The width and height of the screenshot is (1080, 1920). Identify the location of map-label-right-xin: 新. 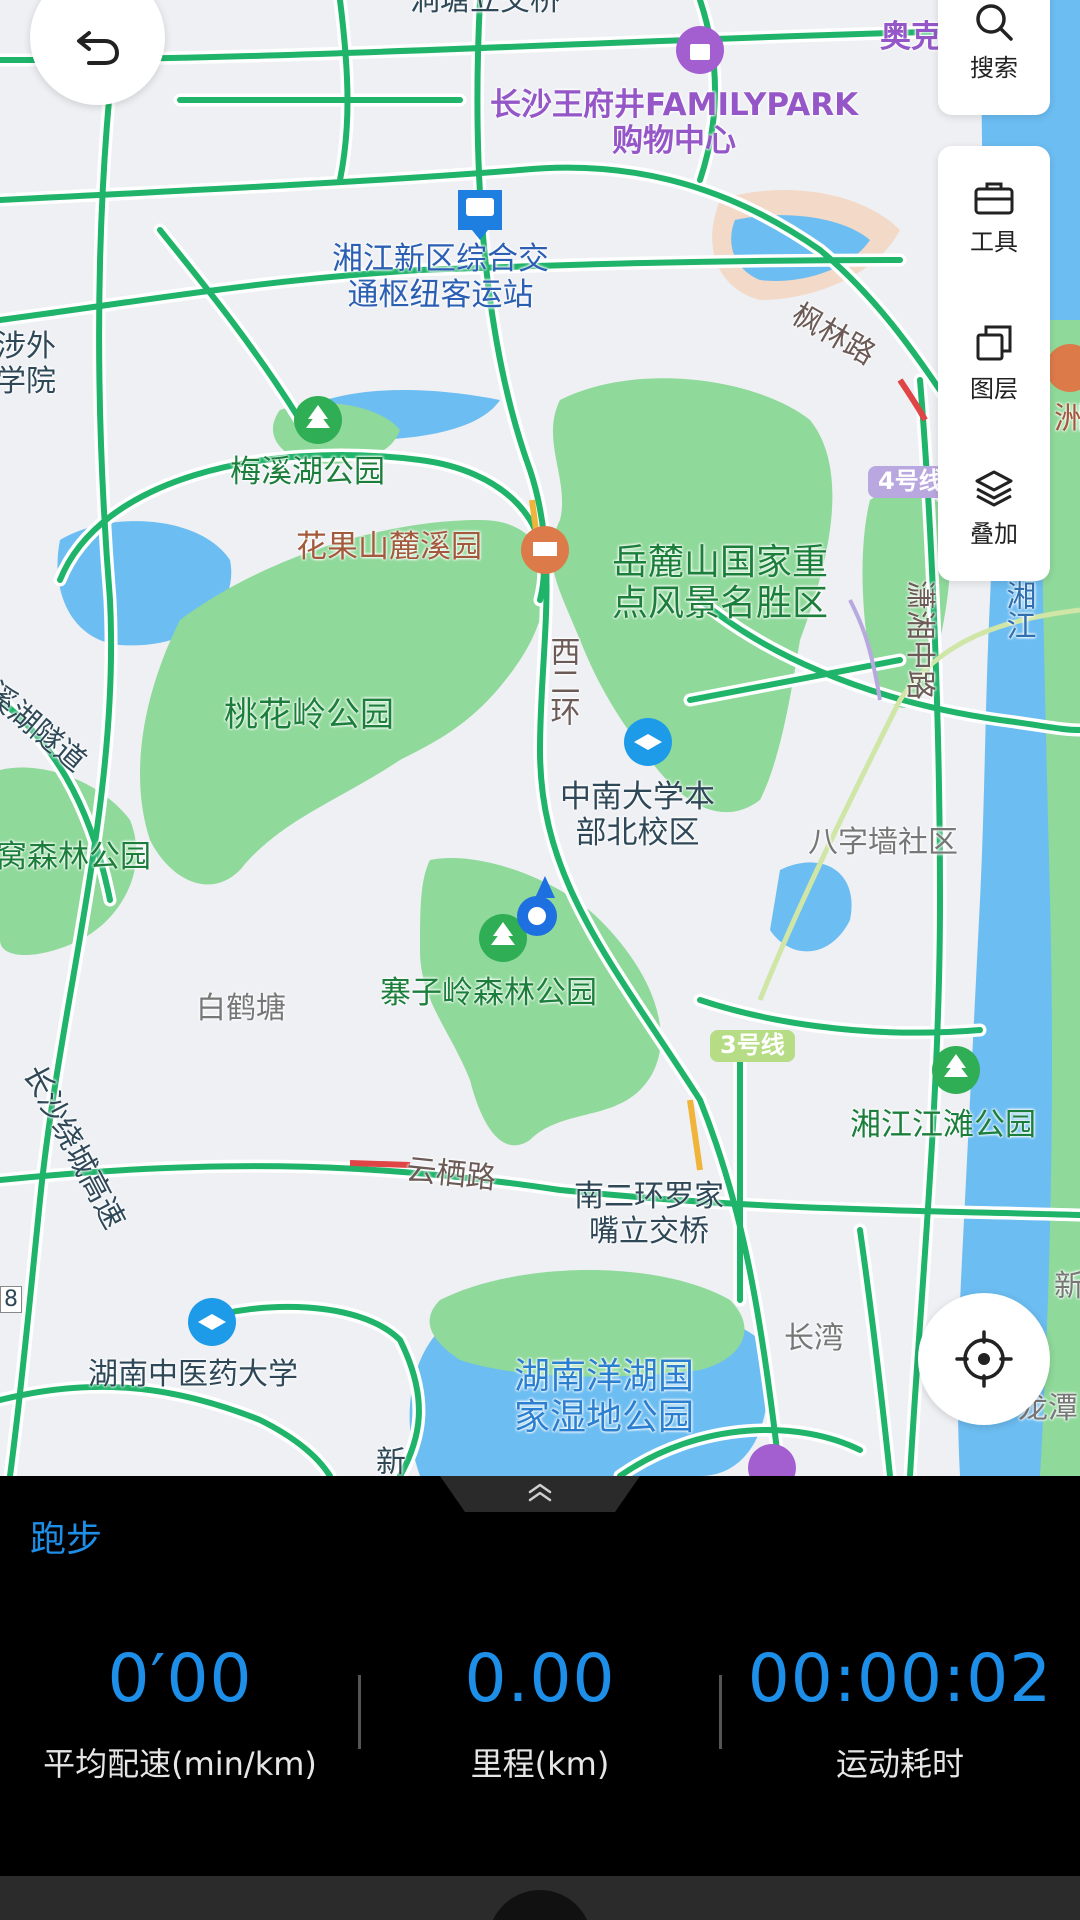
(1067, 1286).